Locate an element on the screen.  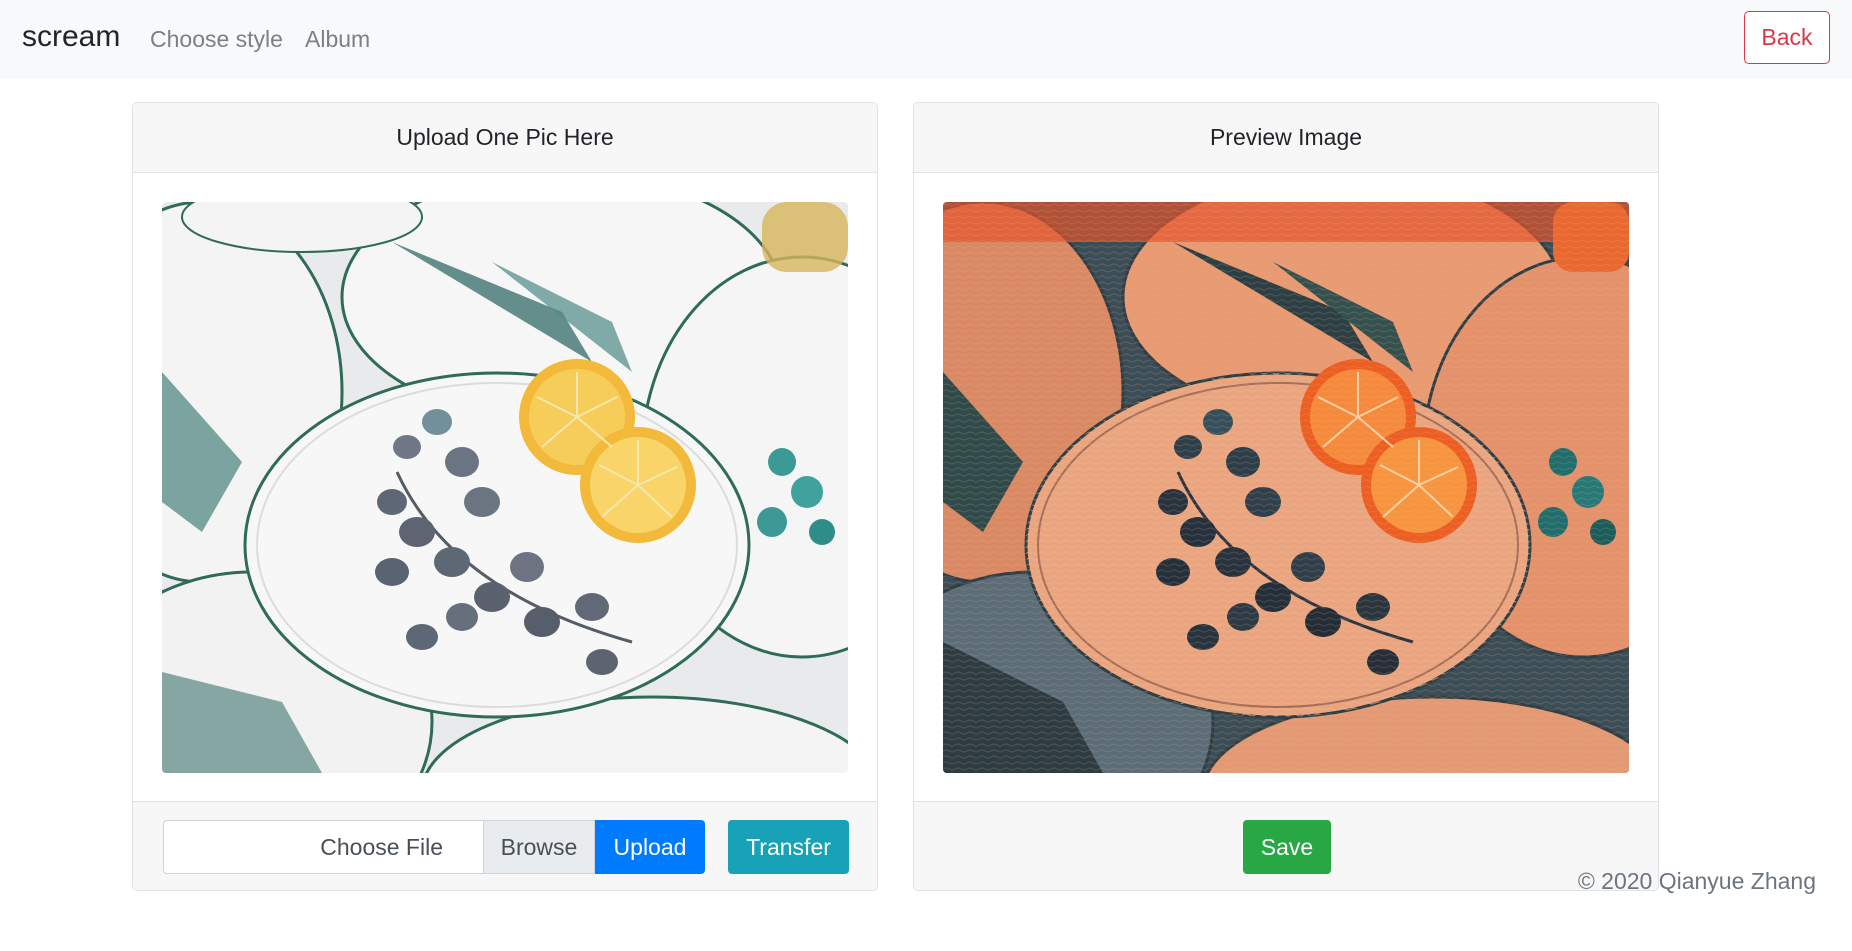
browse-button: Browse is located at coordinates (539, 847).